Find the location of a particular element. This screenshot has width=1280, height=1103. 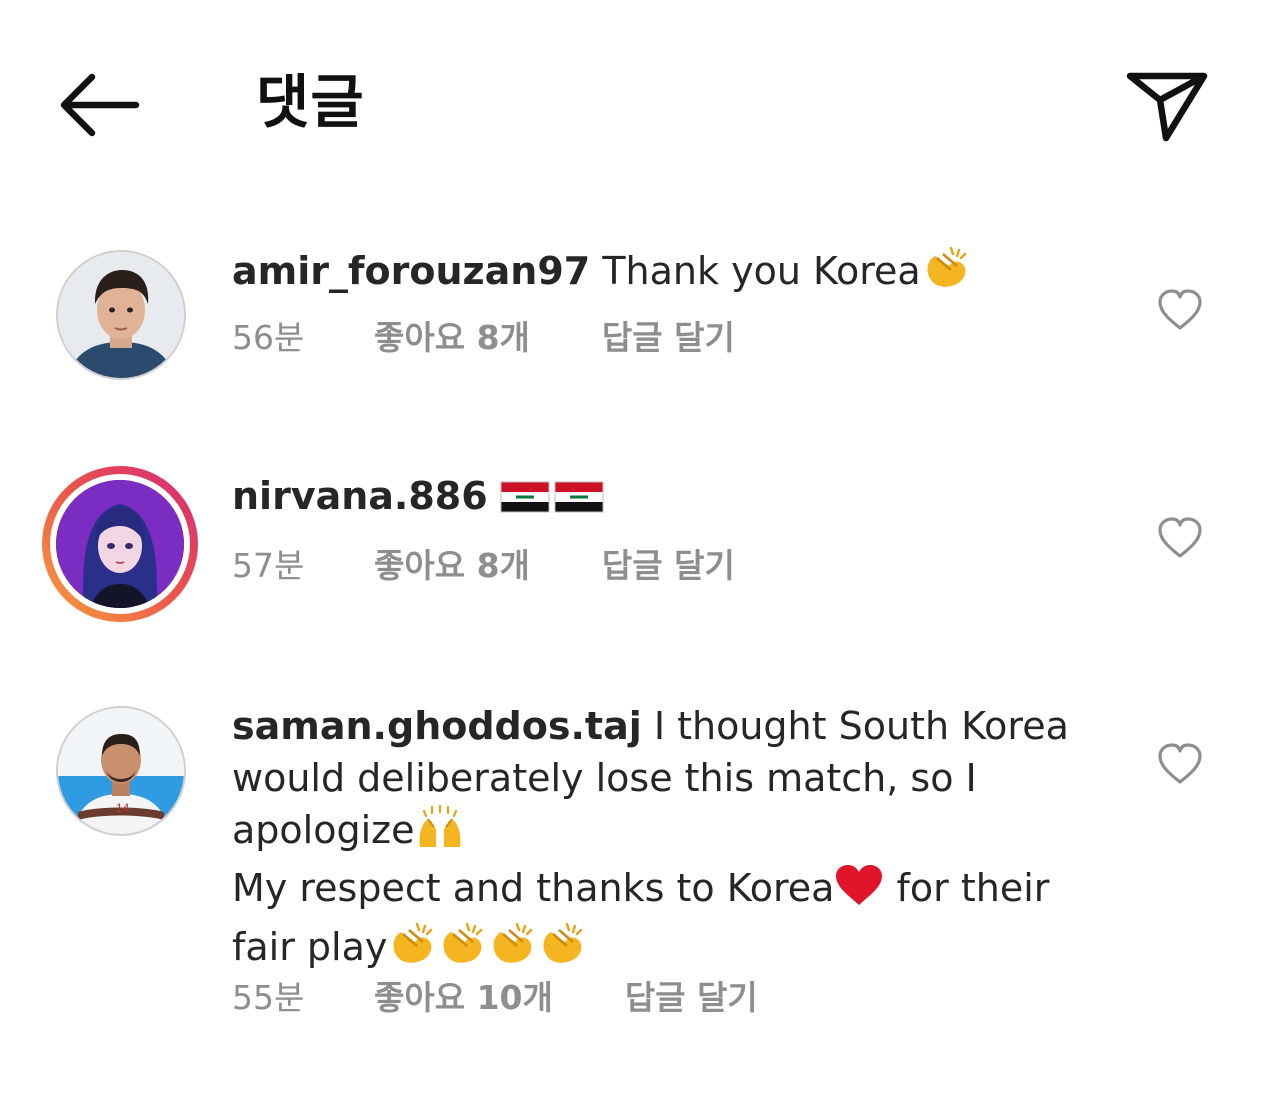

comment-text: Thank you Korea is located at coordinates (755, 271).